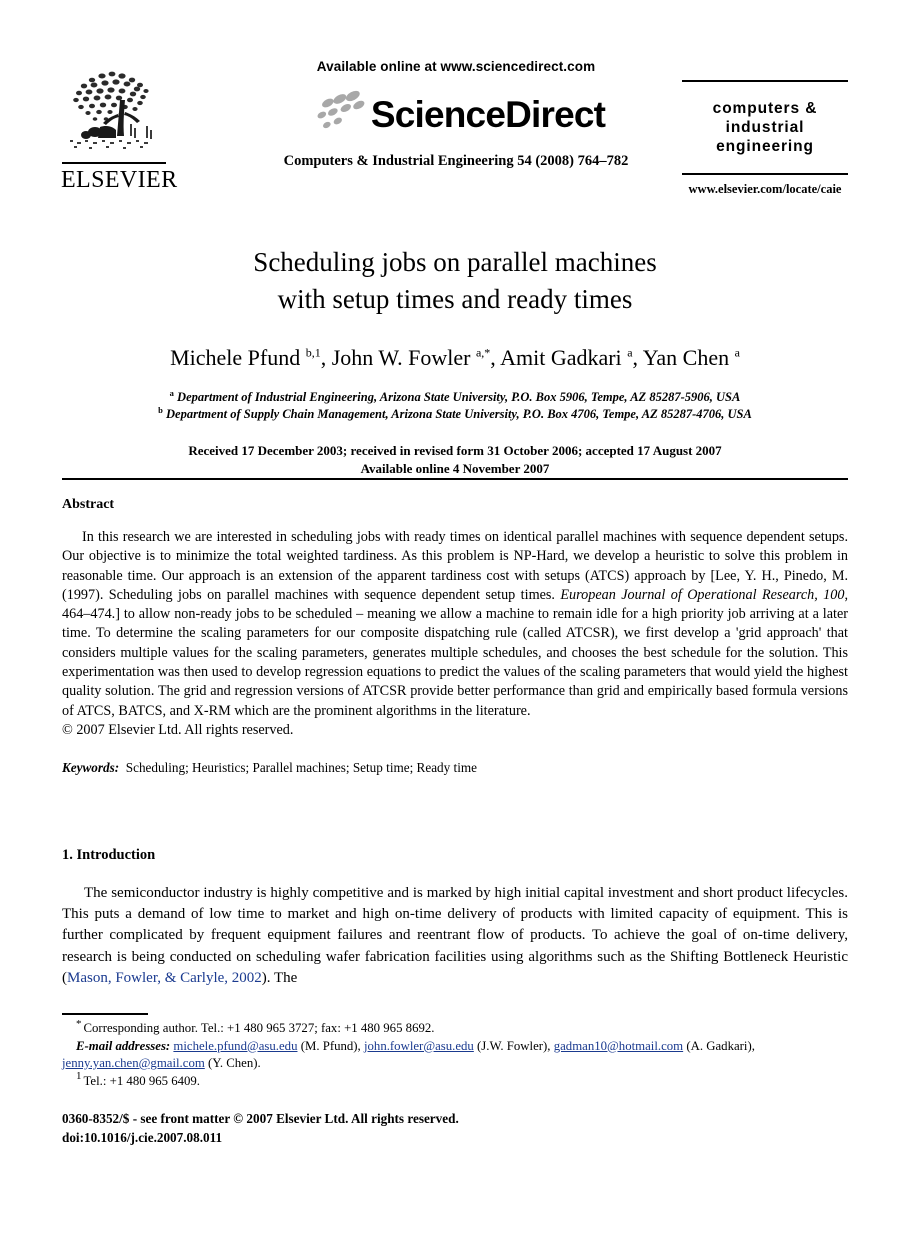 The image size is (907, 1238). What do you see at coordinates (164, 978) in the screenshot?
I see `citation-link: Mason, Fowler, & Carlyle, 2002` at bounding box center [164, 978].